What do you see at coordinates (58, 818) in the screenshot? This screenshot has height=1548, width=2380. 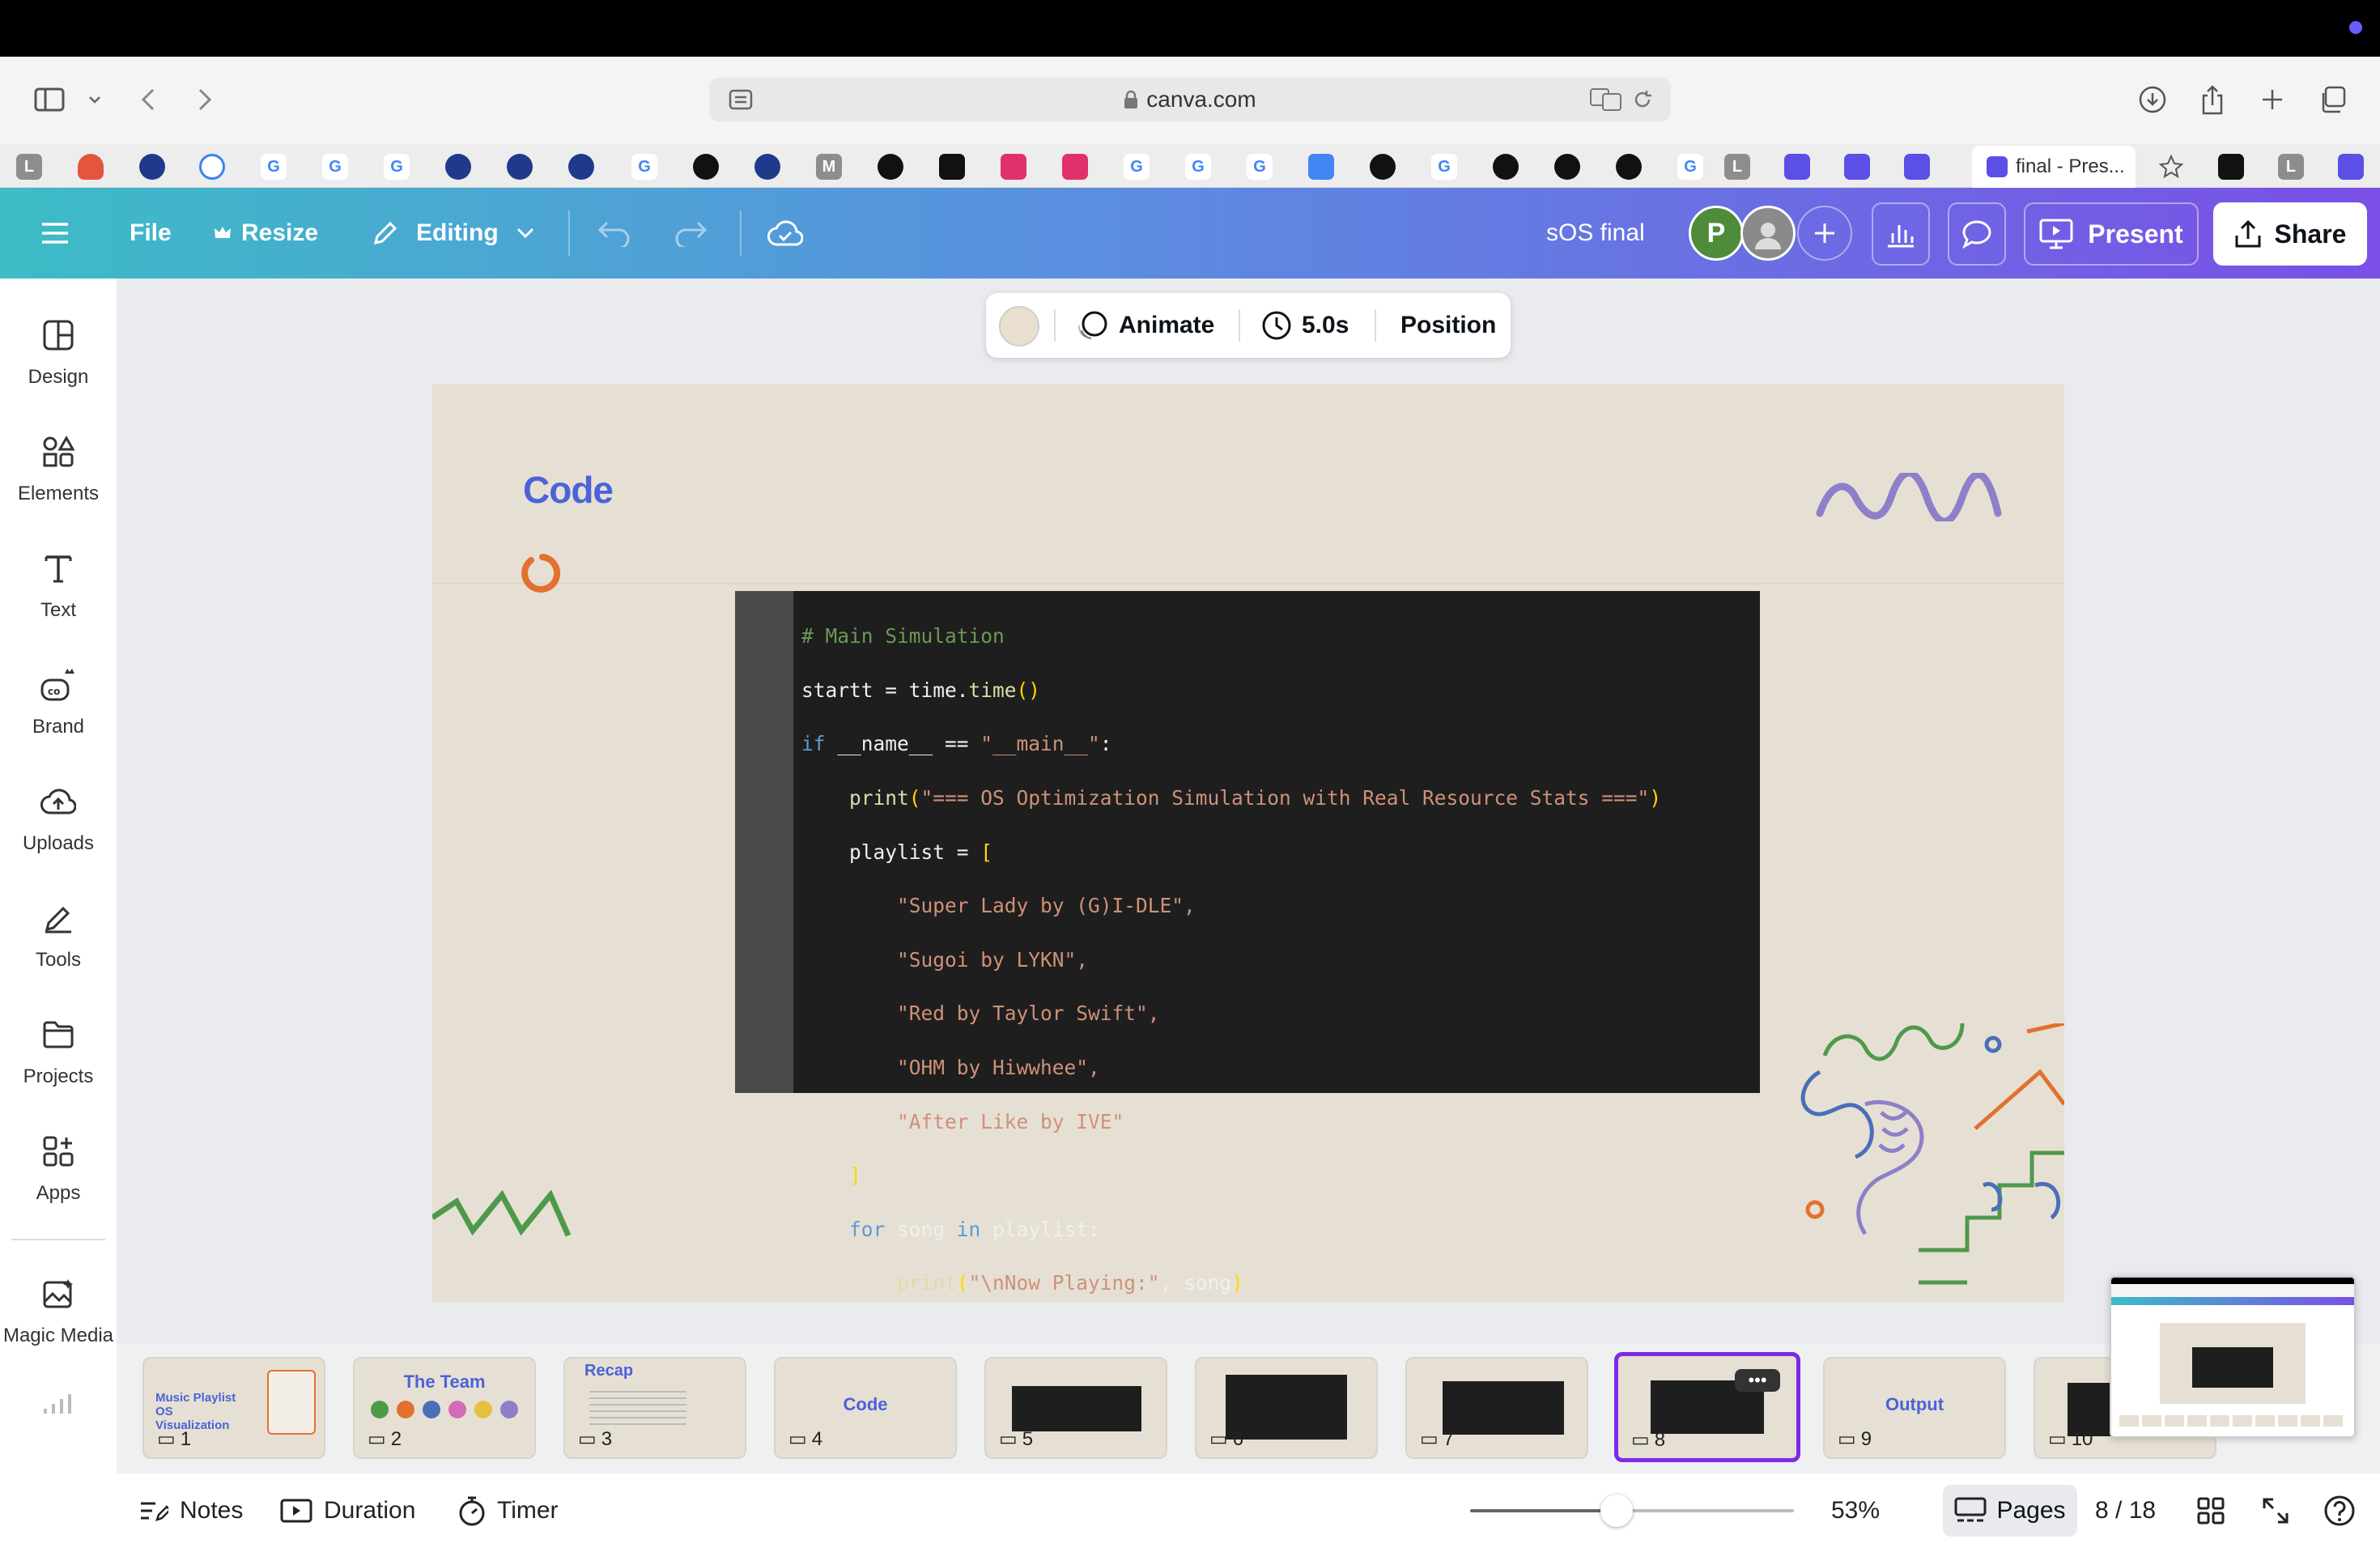 I see `sidebar-item-uploads: Uploads` at bounding box center [58, 818].